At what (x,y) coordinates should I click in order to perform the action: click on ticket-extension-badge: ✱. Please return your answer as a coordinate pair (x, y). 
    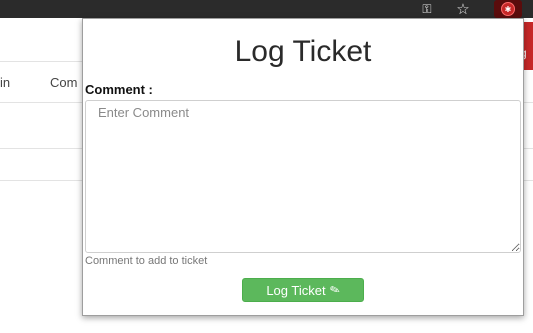
    Looking at the image, I should click on (508, 9).